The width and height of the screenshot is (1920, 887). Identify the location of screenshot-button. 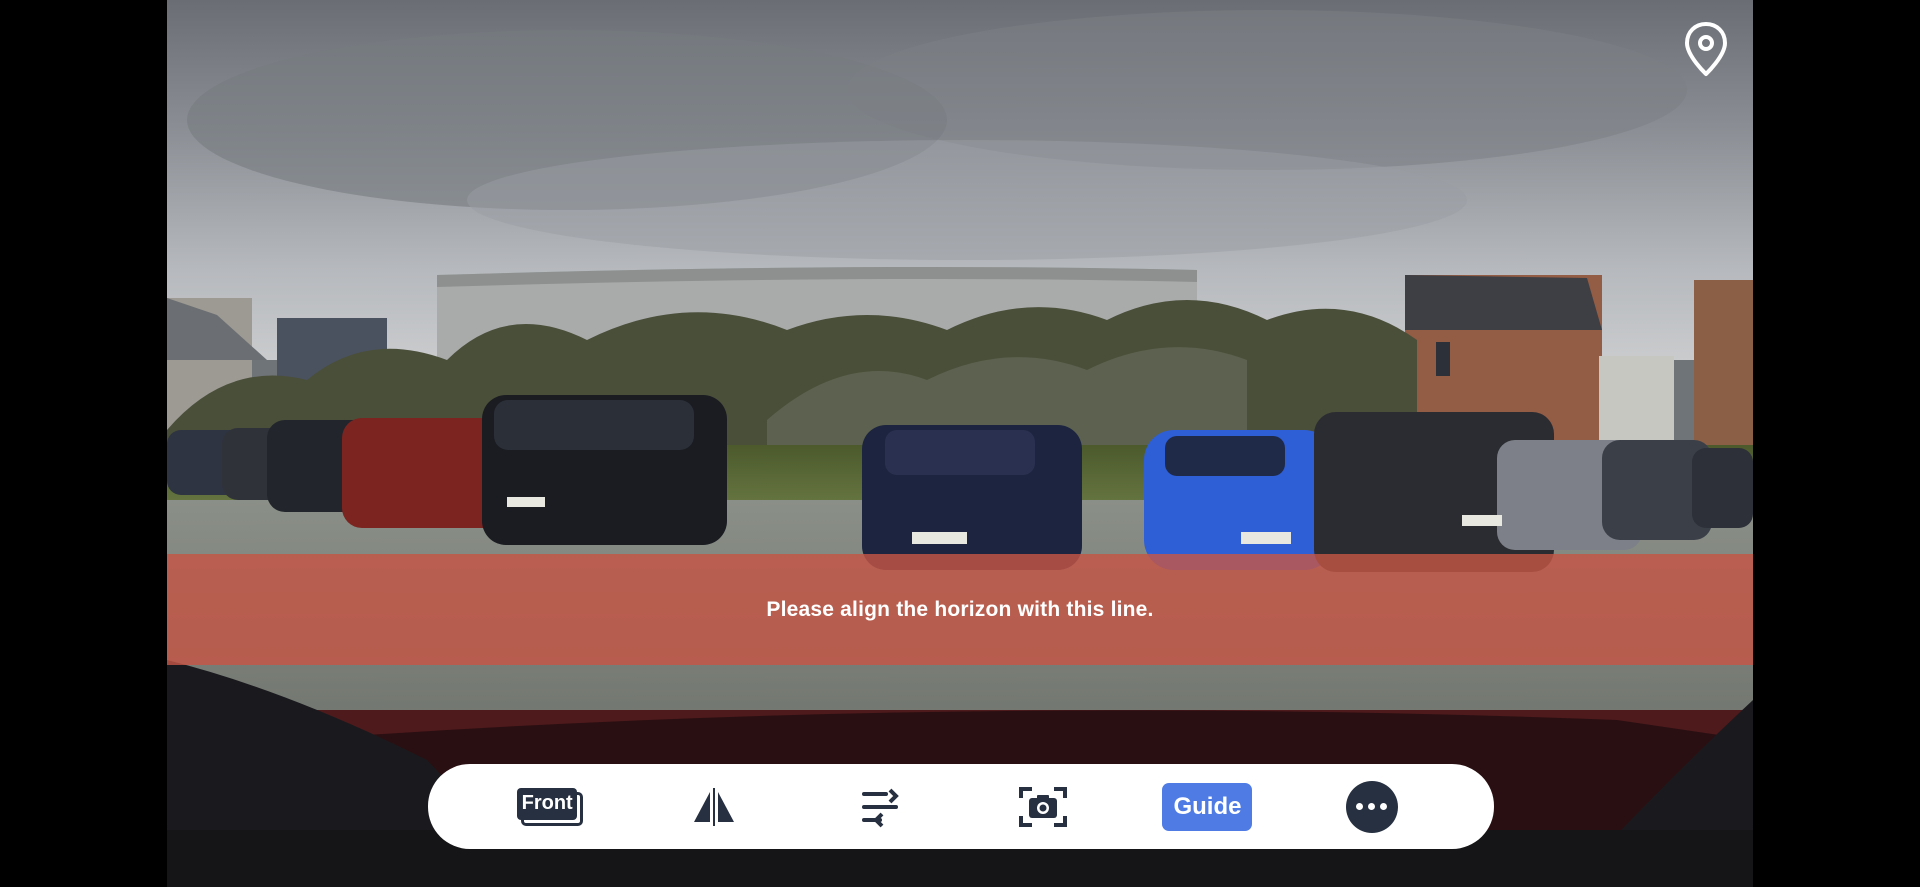
(1043, 807).